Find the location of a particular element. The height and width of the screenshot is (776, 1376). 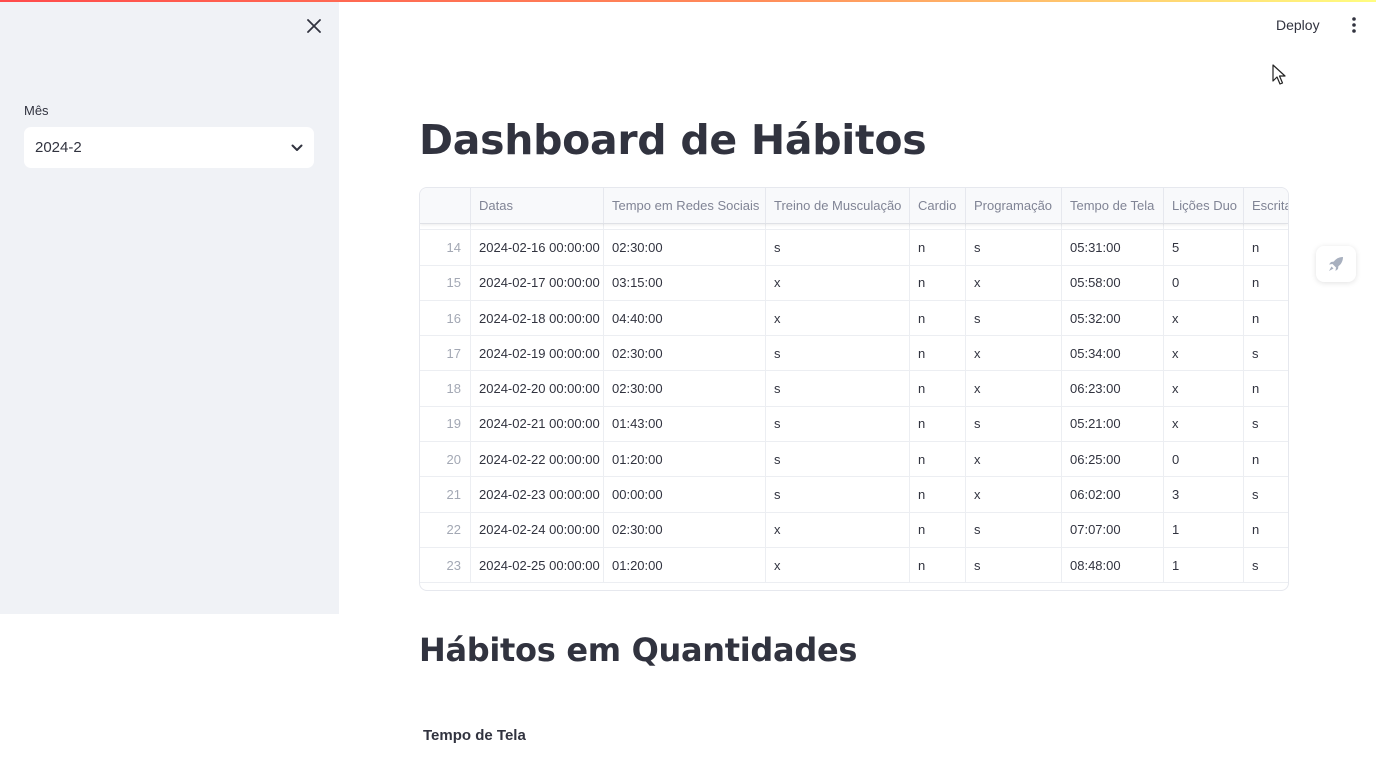

page-title: Dashboard de Hábitos is located at coordinates (673, 140).